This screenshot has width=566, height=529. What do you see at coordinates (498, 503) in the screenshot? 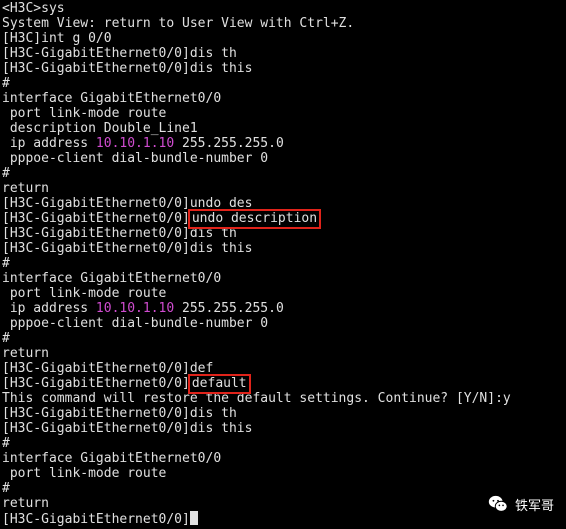
I see `wechat-icon` at bounding box center [498, 503].